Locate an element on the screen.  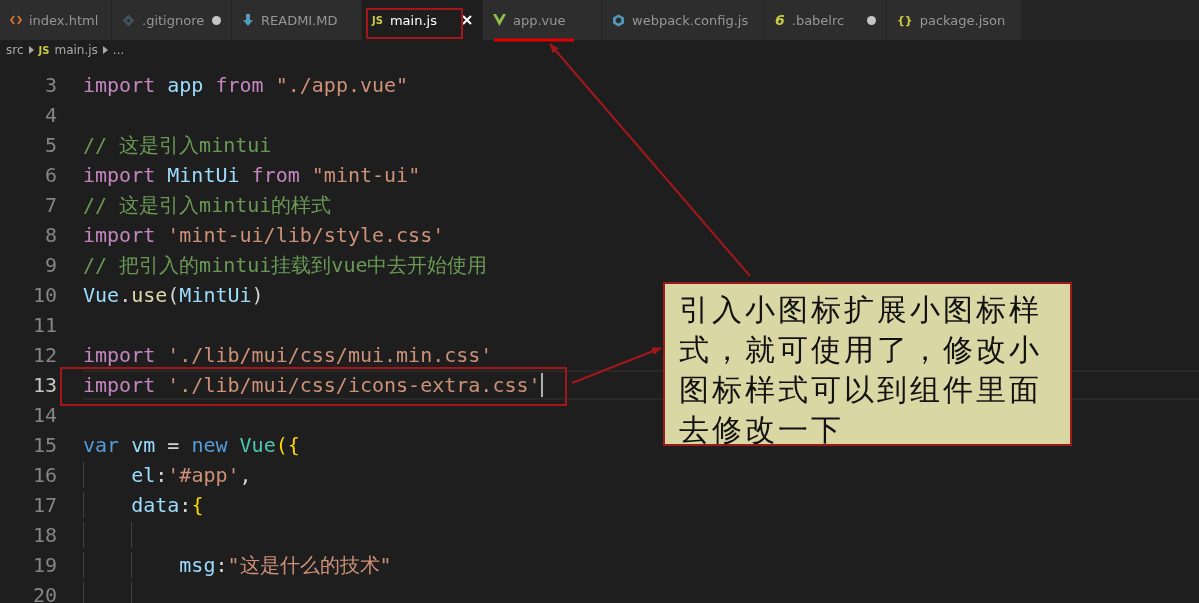
line-number: 10 is located at coordinates (44, 295).